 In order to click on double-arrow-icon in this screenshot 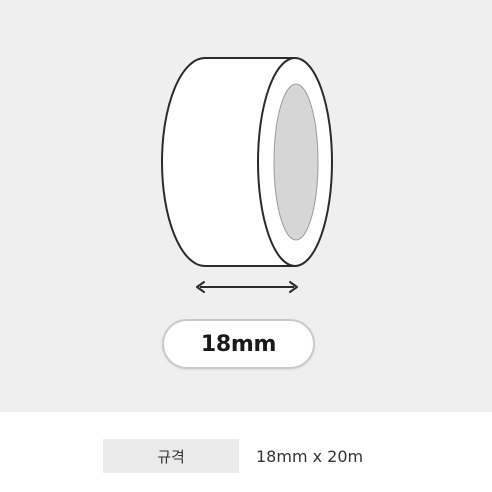, I will do `click(247, 287)`.